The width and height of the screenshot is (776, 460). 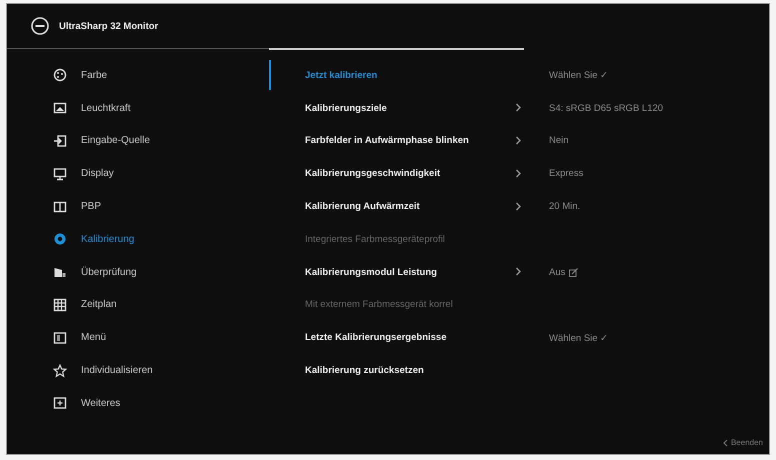 I want to click on monitor-icon, so click(x=60, y=173).